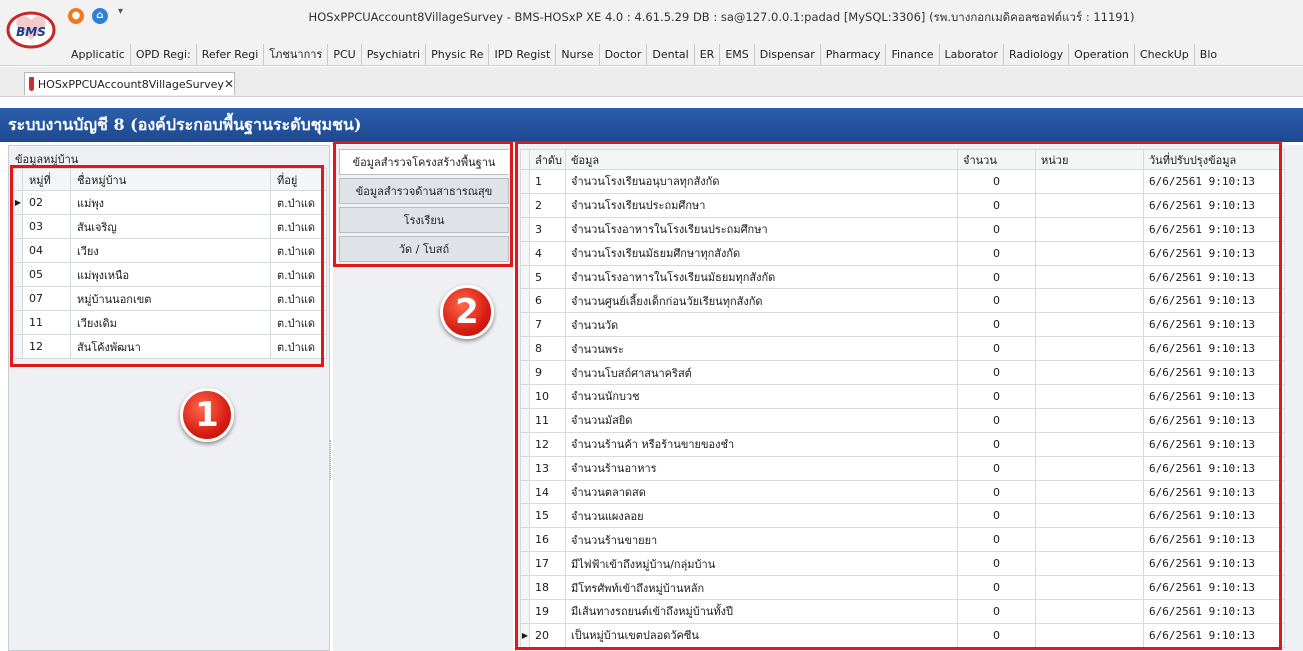 The height and width of the screenshot is (651, 1303). I want to click on menu-item: ER, so click(706, 55).